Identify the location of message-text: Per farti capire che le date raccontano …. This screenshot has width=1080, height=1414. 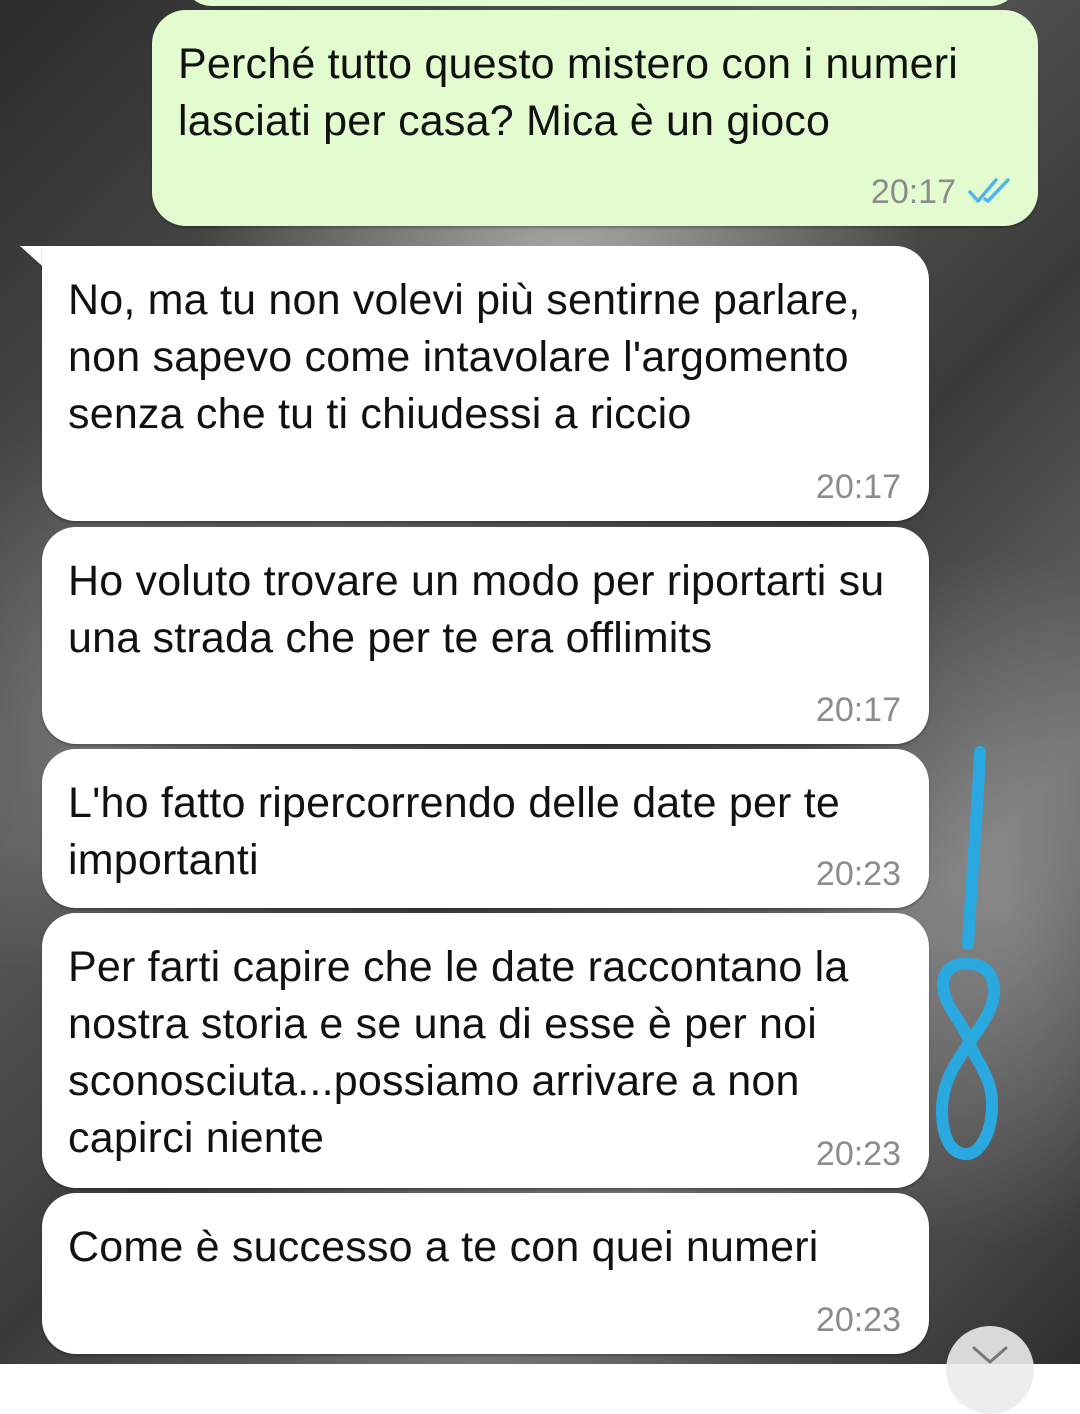
(458, 1052).